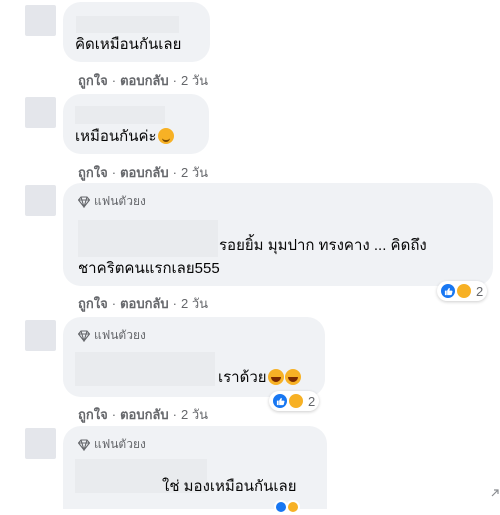 The height and width of the screenshot is (515, 500). I want to click on comment-text: เหมือนกันค่ะ, so click(124, 137).